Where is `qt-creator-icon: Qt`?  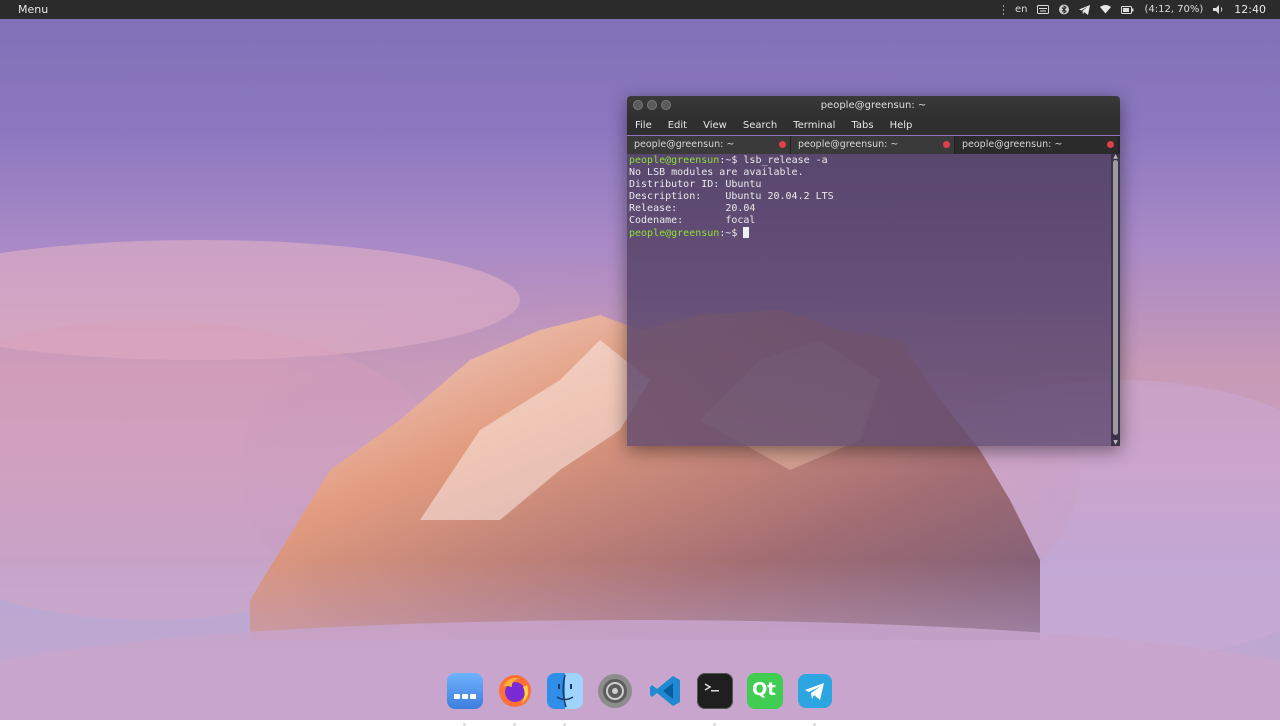 qt-creator-icon: Qt is located at coordinates (765, 691).